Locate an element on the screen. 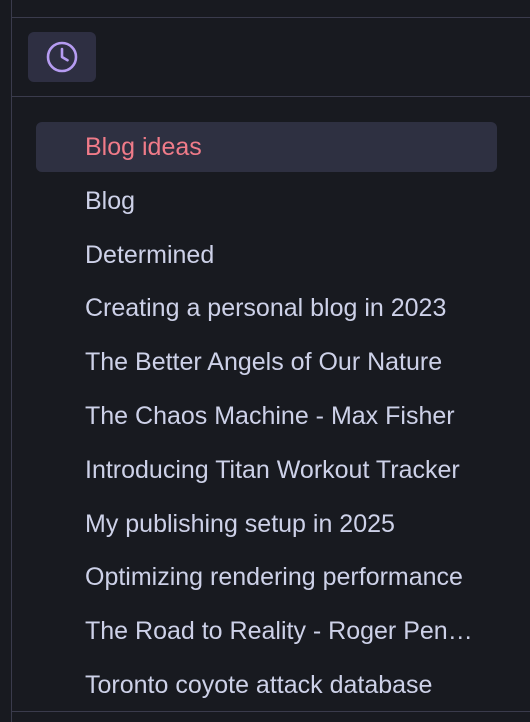  recent-note-item: Introducing Titan Workout Tracker is located at coordinates (266, 470).